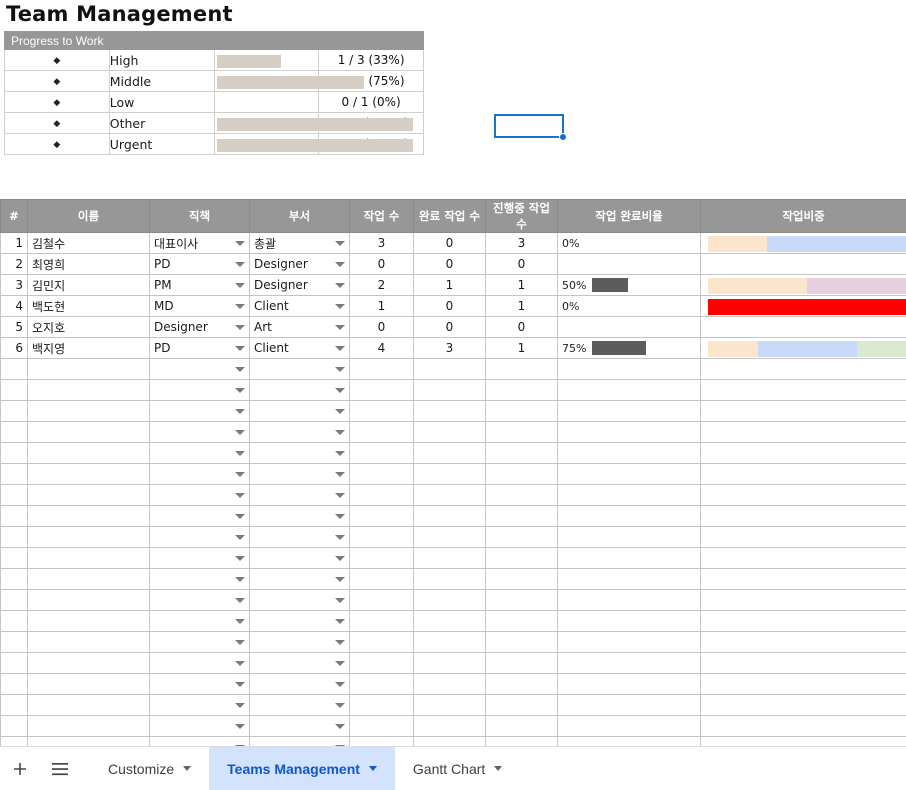 This screenshot has height=790, width=906. I want to click on cell-position-dropdown: 대표이사, so click(199, 243).